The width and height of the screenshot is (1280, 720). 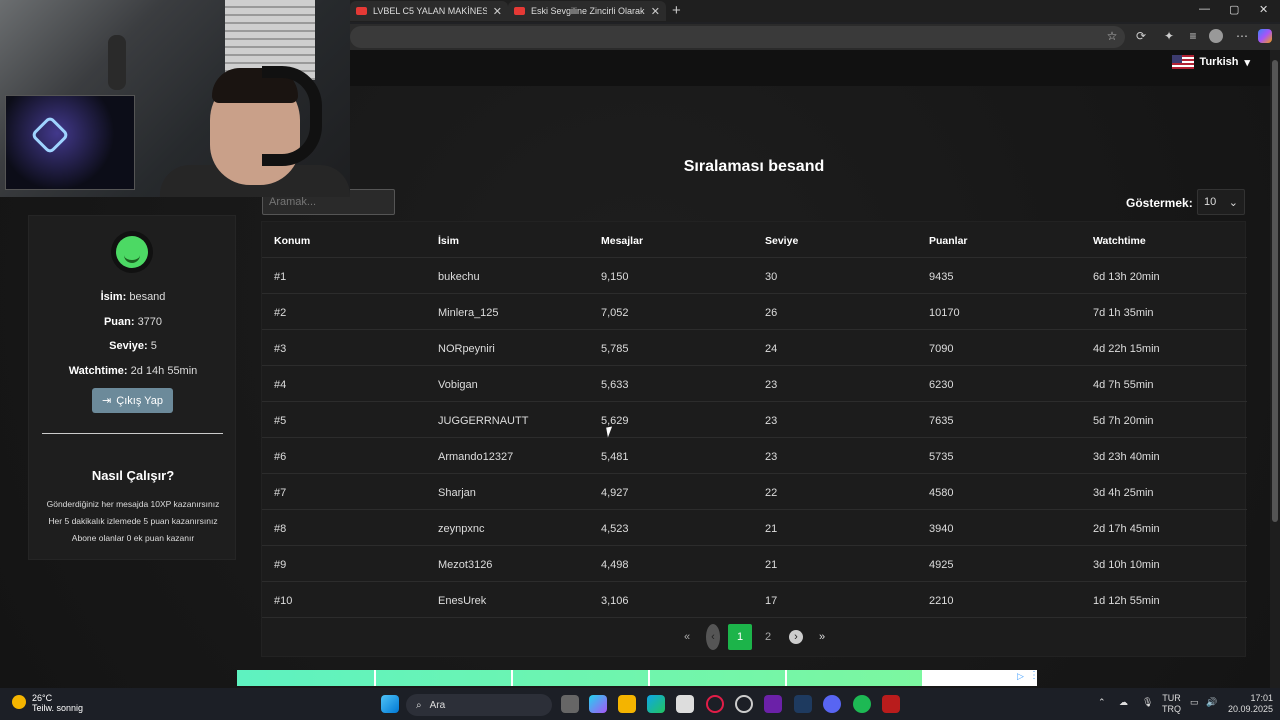 What do you see at coordinates (832, 704) in the screenshot?
I see `discord-icon` at bounding box center [832, 704].